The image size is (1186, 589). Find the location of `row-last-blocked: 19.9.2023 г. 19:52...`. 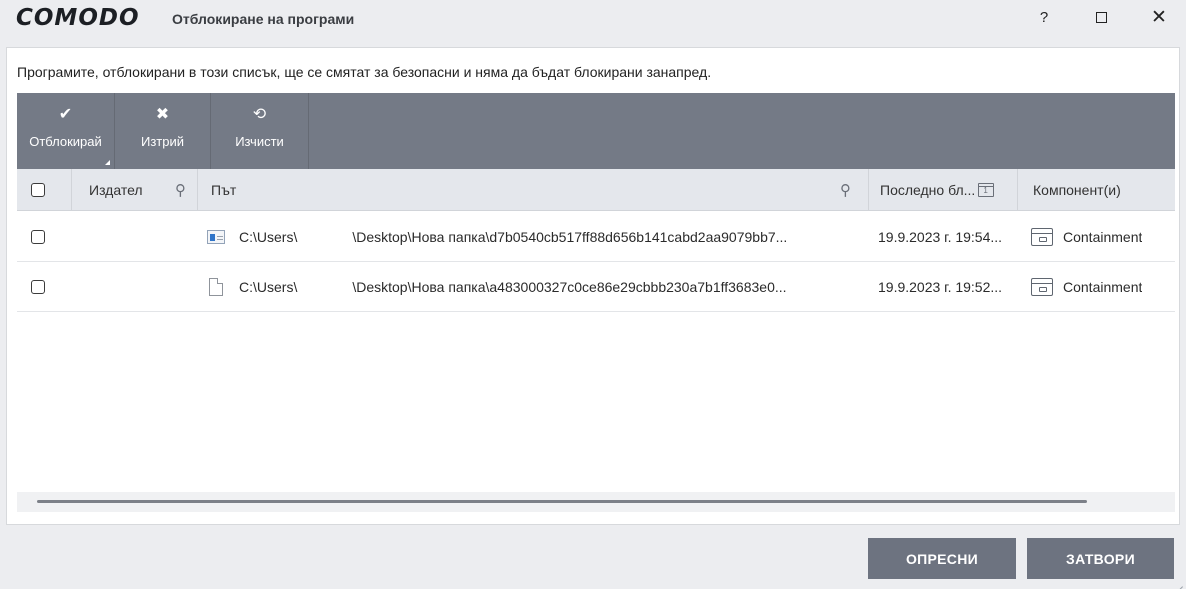

row-last-blocked: 19.9.2023 г. 19:52... is located at coordinates (940, 286).